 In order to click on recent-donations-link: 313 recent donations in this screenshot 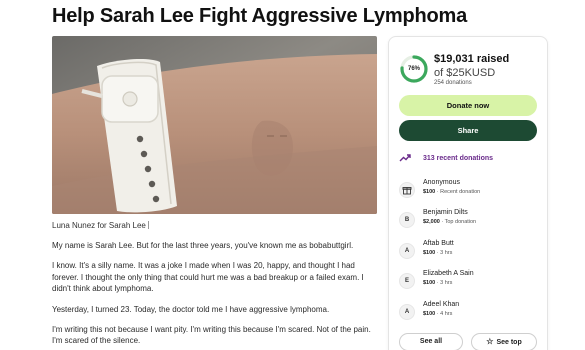, I will do `click(446, 158)`.